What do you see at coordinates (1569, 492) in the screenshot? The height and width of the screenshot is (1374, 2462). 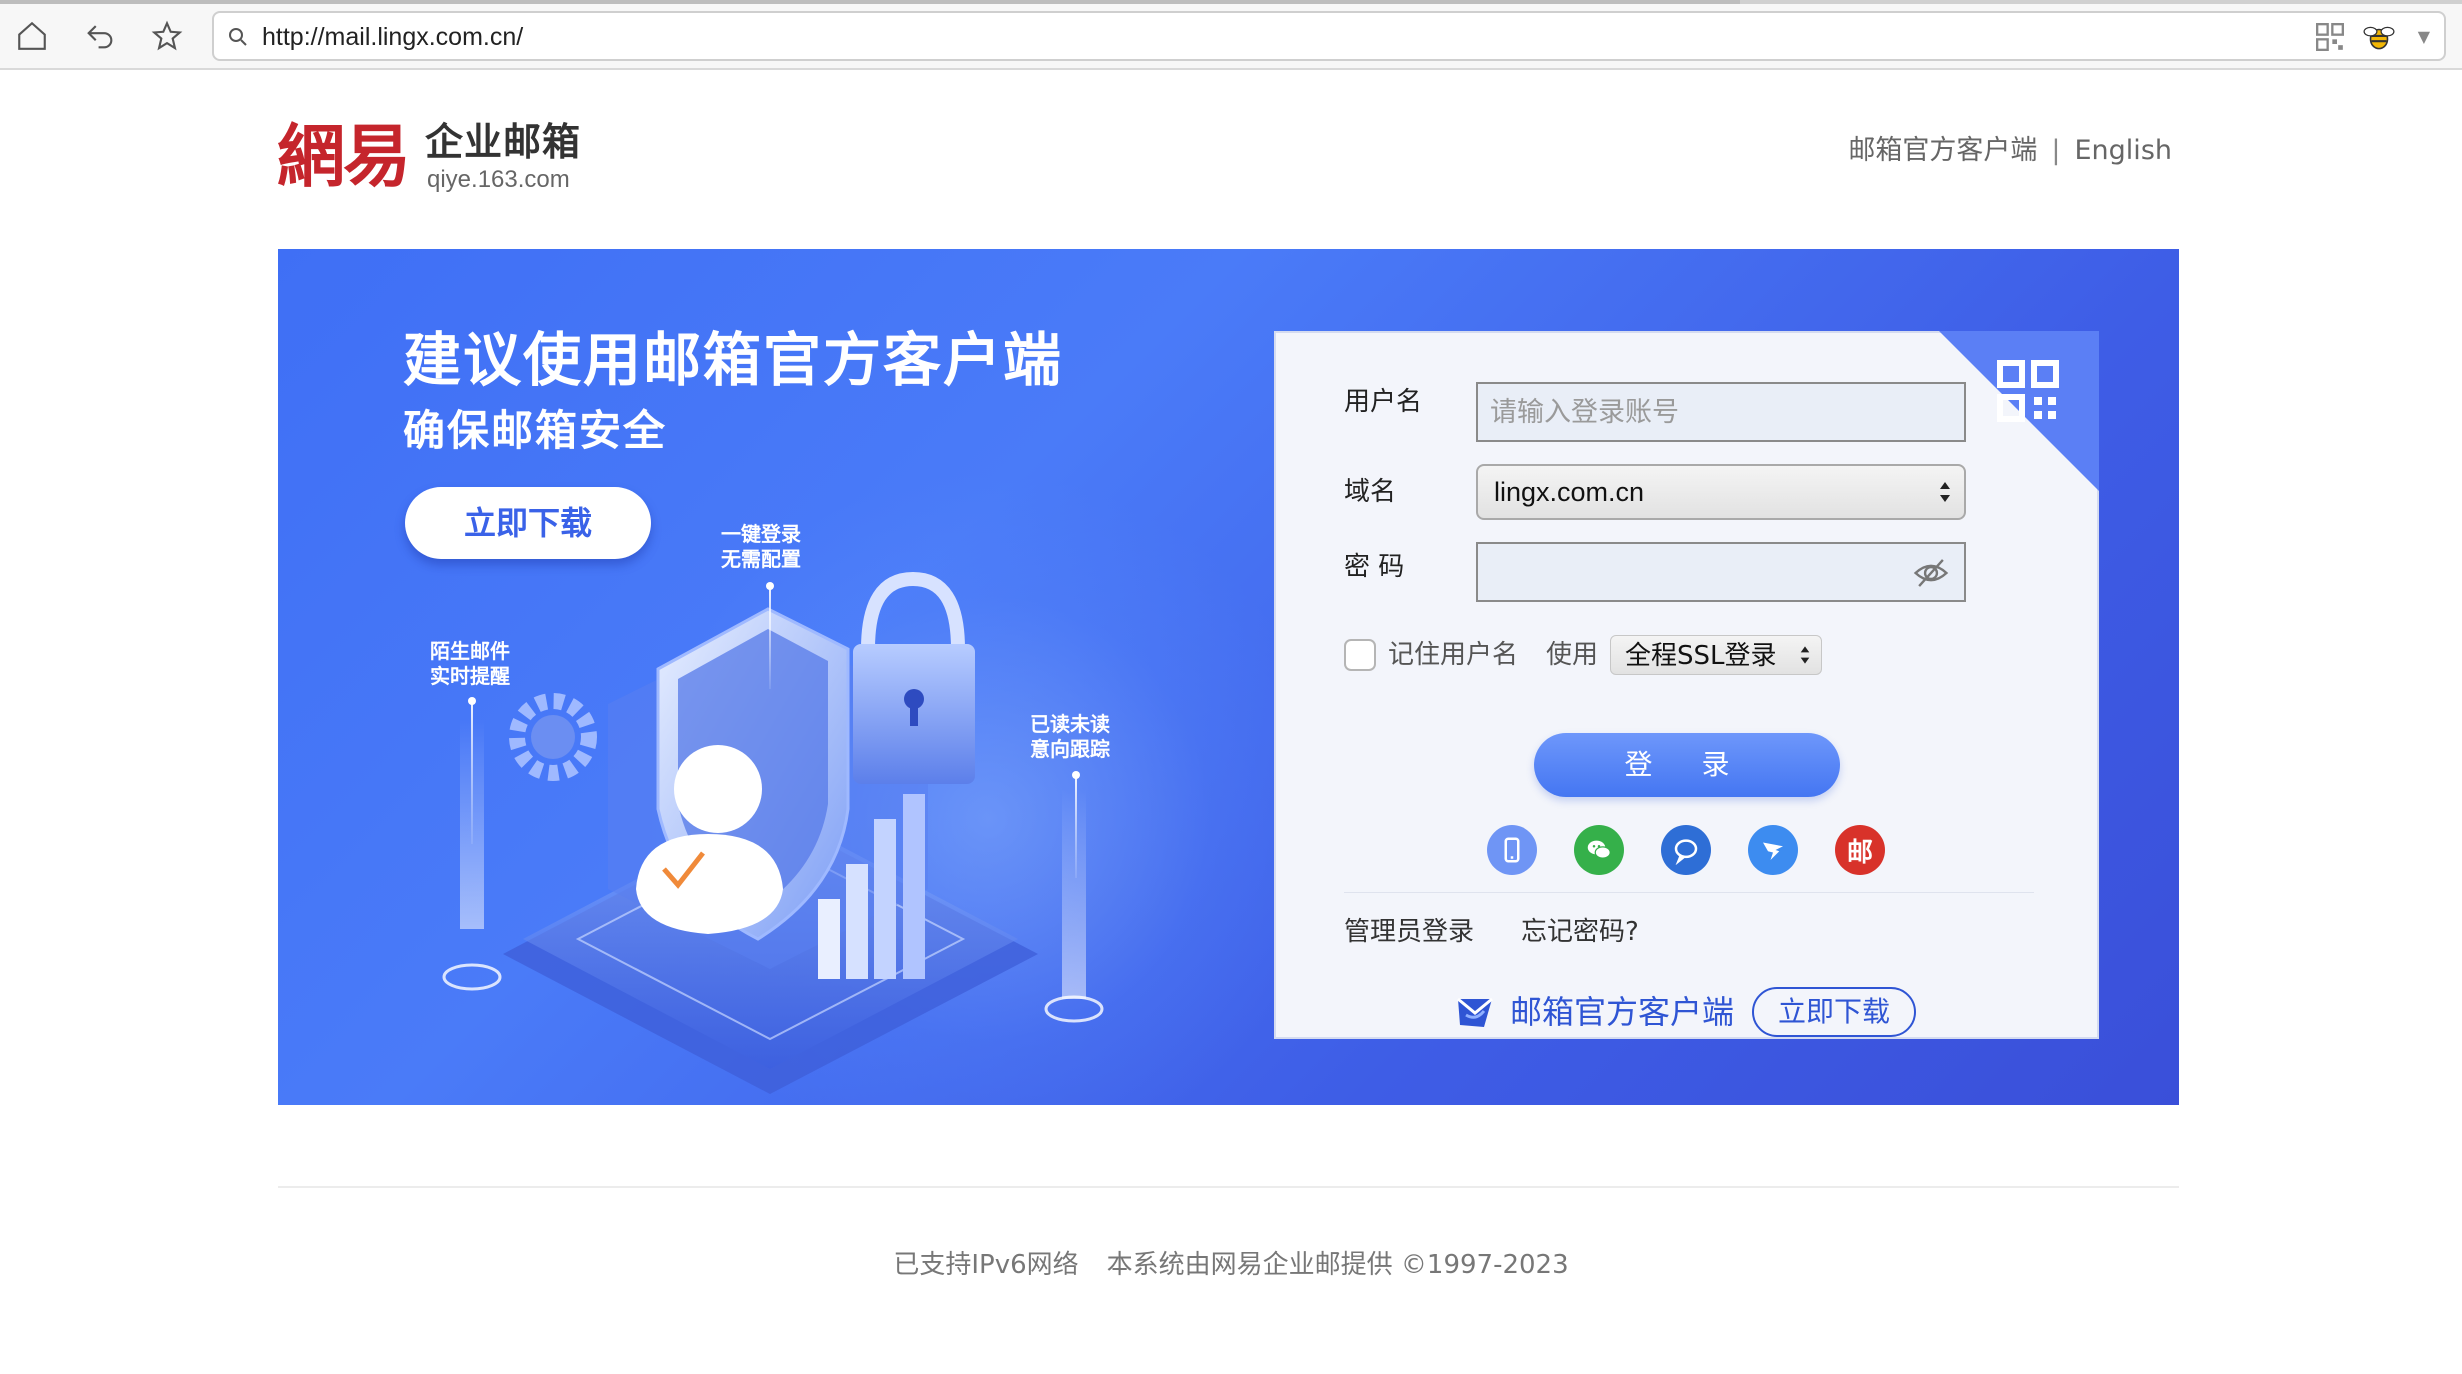 I see `domain-value: lingx.com.cn` at bounding box center [1569, 492].